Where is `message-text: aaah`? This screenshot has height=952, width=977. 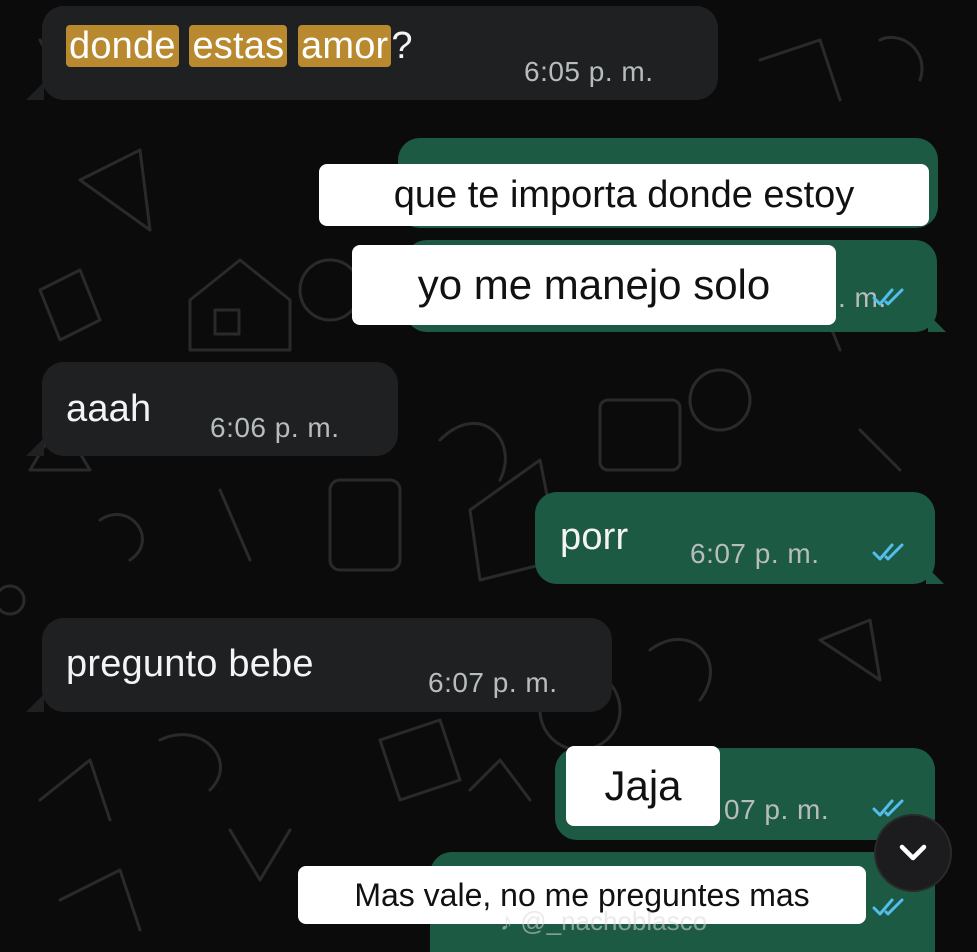 message-text: aaah is located at coordinates (109, 409).